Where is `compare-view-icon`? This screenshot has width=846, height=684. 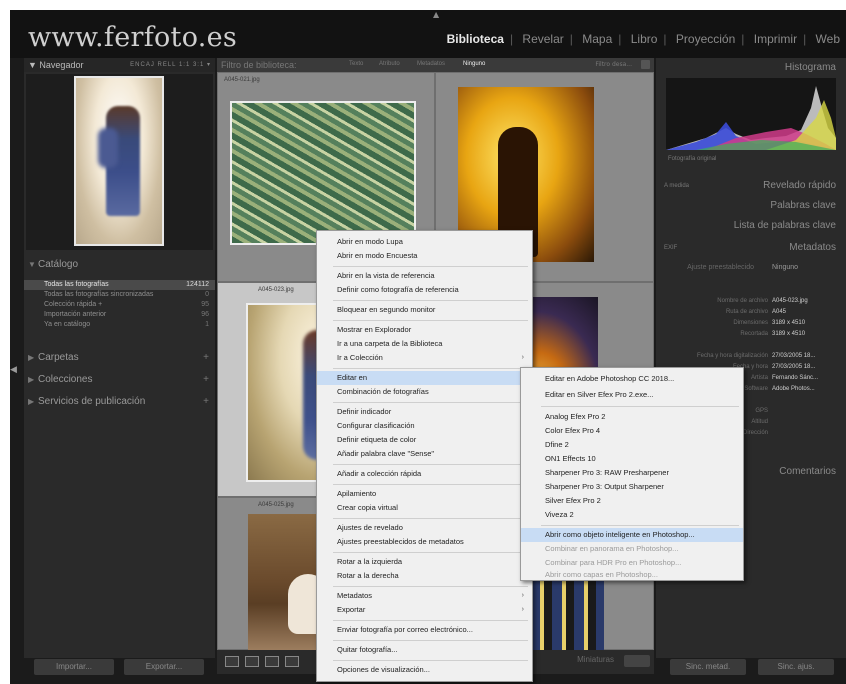 compare-view-icon is located at coordinates (272, 661).